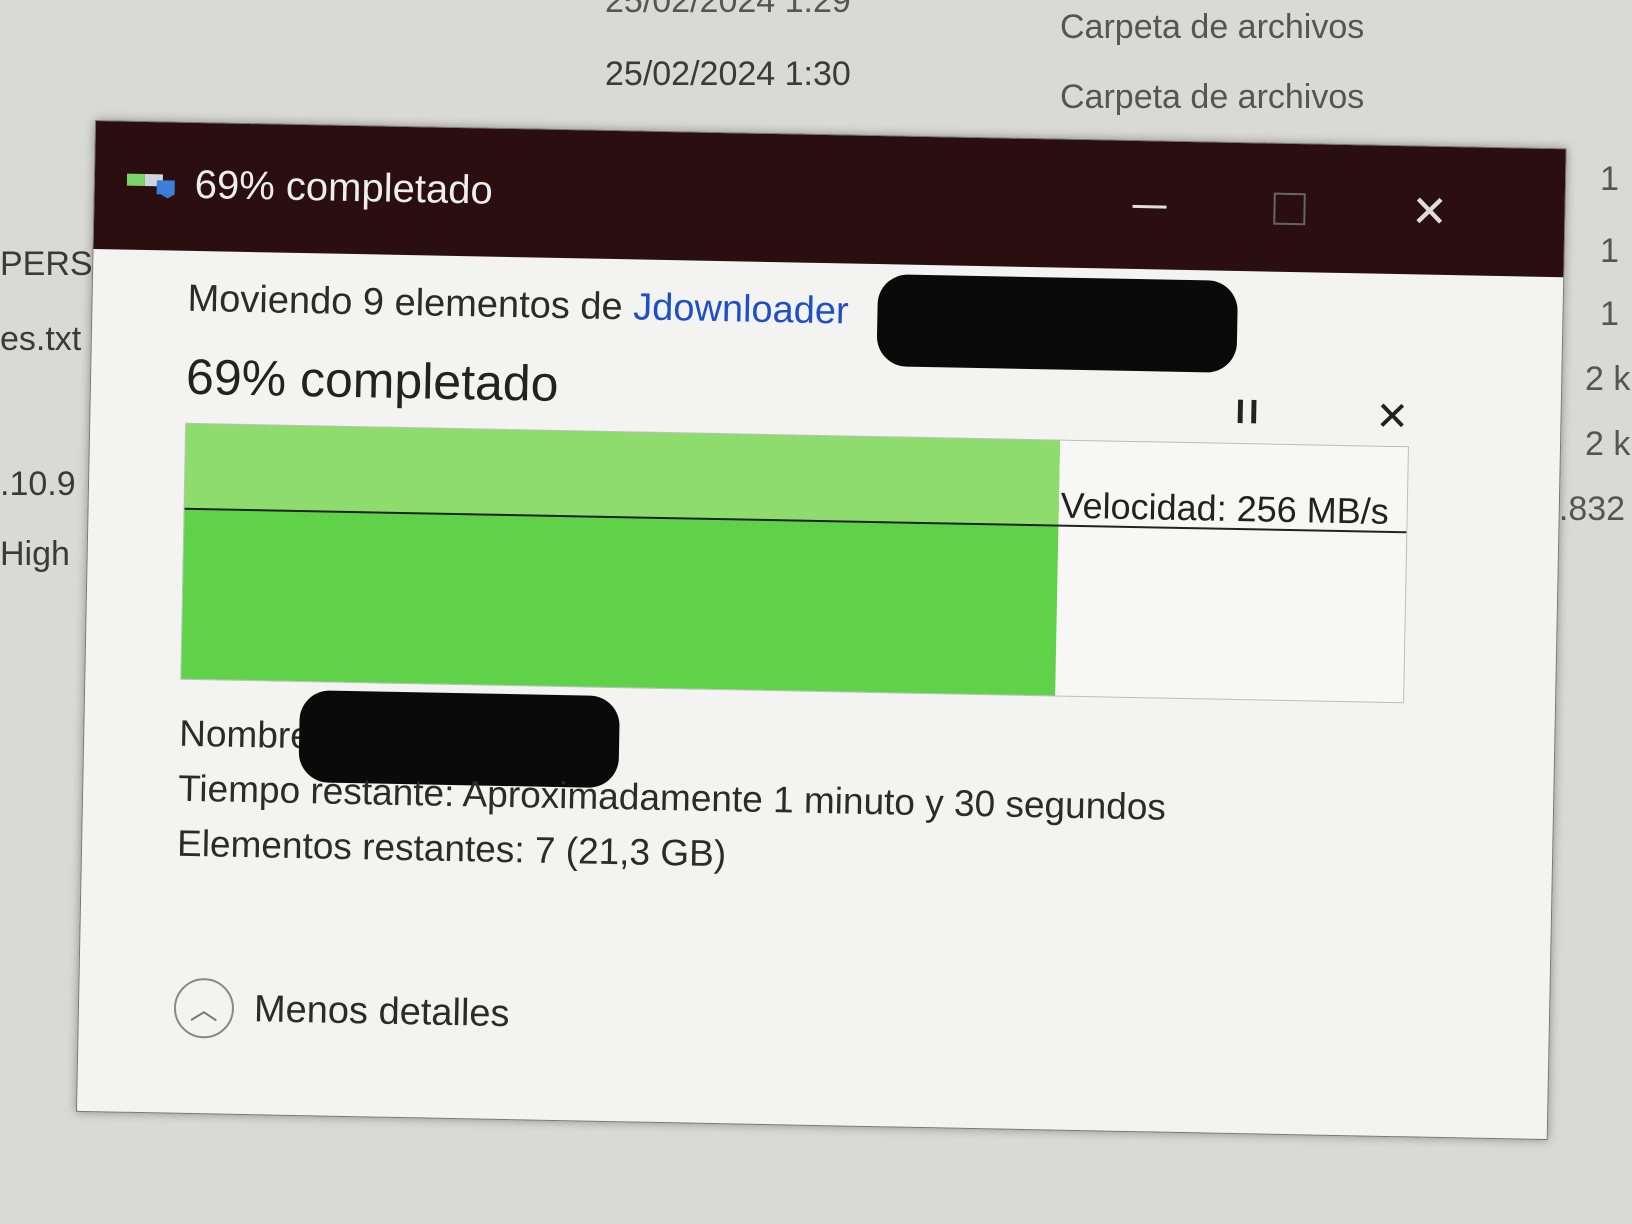 This screenshot has width=1632, height=1224. Describe the element at coordinates (410, 303) in the screenshot. I see `moving-text: Moviendo 9 elementos de` at that location.